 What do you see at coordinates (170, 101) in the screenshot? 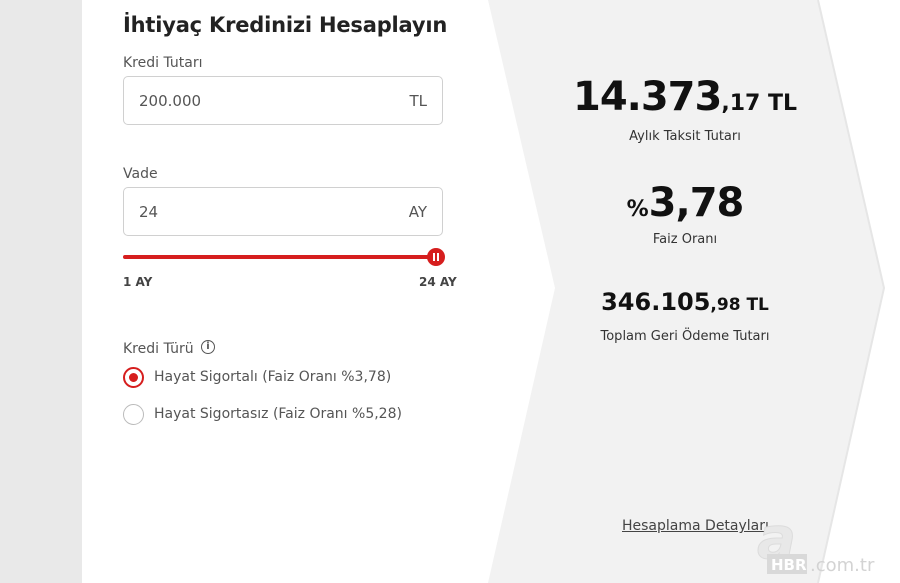
I see `amount-value: 200.000` at bounding box center [170, 101].